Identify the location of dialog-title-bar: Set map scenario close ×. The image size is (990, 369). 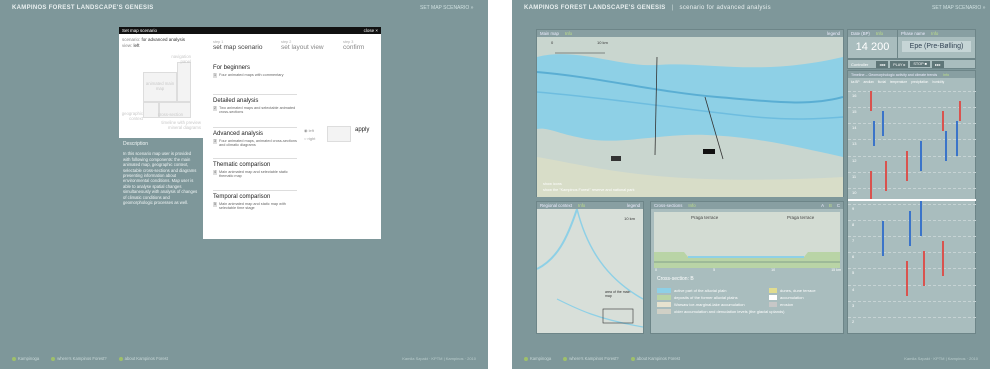
(250, 30).